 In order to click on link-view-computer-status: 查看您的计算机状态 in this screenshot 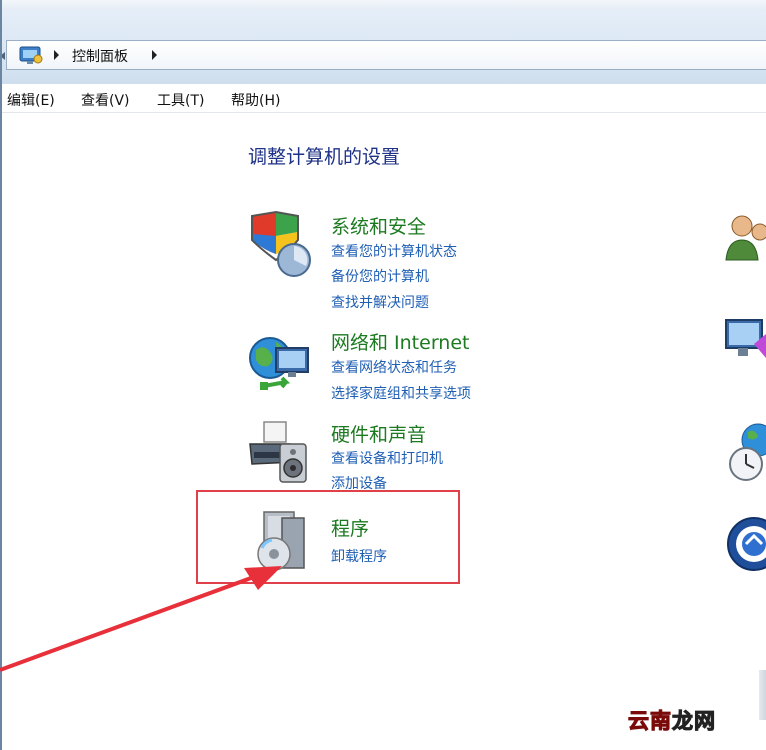, I will do `click(394, 251)`.